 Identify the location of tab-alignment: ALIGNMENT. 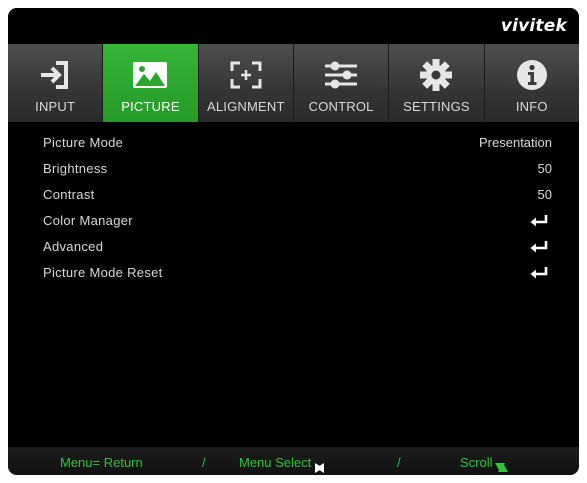
(246, 83).